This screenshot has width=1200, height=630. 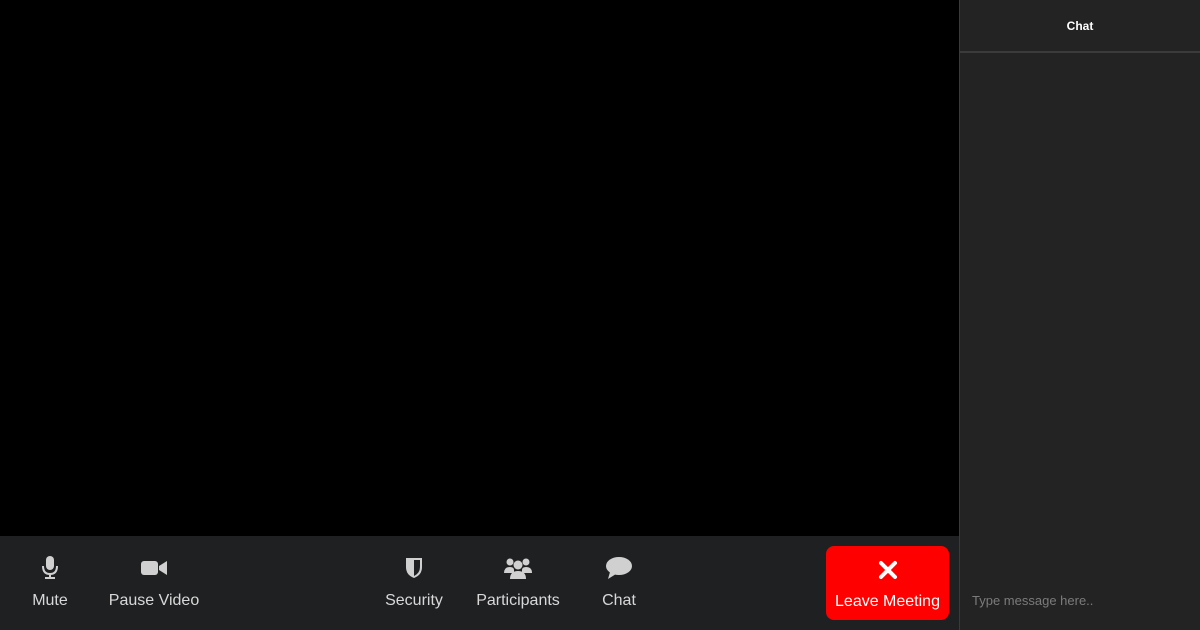 What do you see at coordinates (518, 568) in the screenshot?
I see `users-icon` at bounding box center [518, 568].